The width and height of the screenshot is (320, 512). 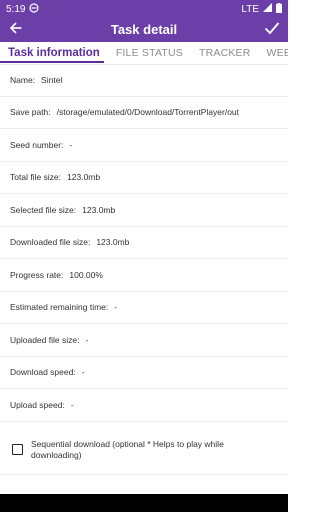 I want to click on tab-task-information: Task information, so click(x=54, y=53).